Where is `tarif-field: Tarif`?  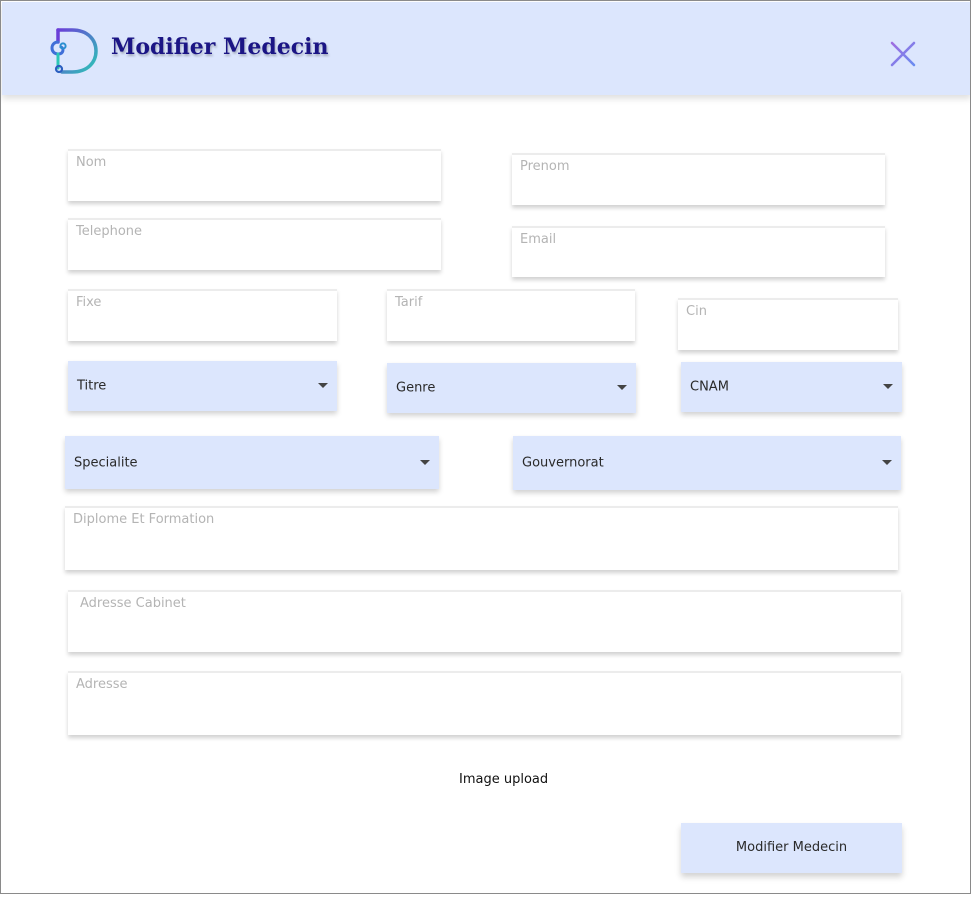 tarif-field: Tarif is located at coordinates (511, 315).